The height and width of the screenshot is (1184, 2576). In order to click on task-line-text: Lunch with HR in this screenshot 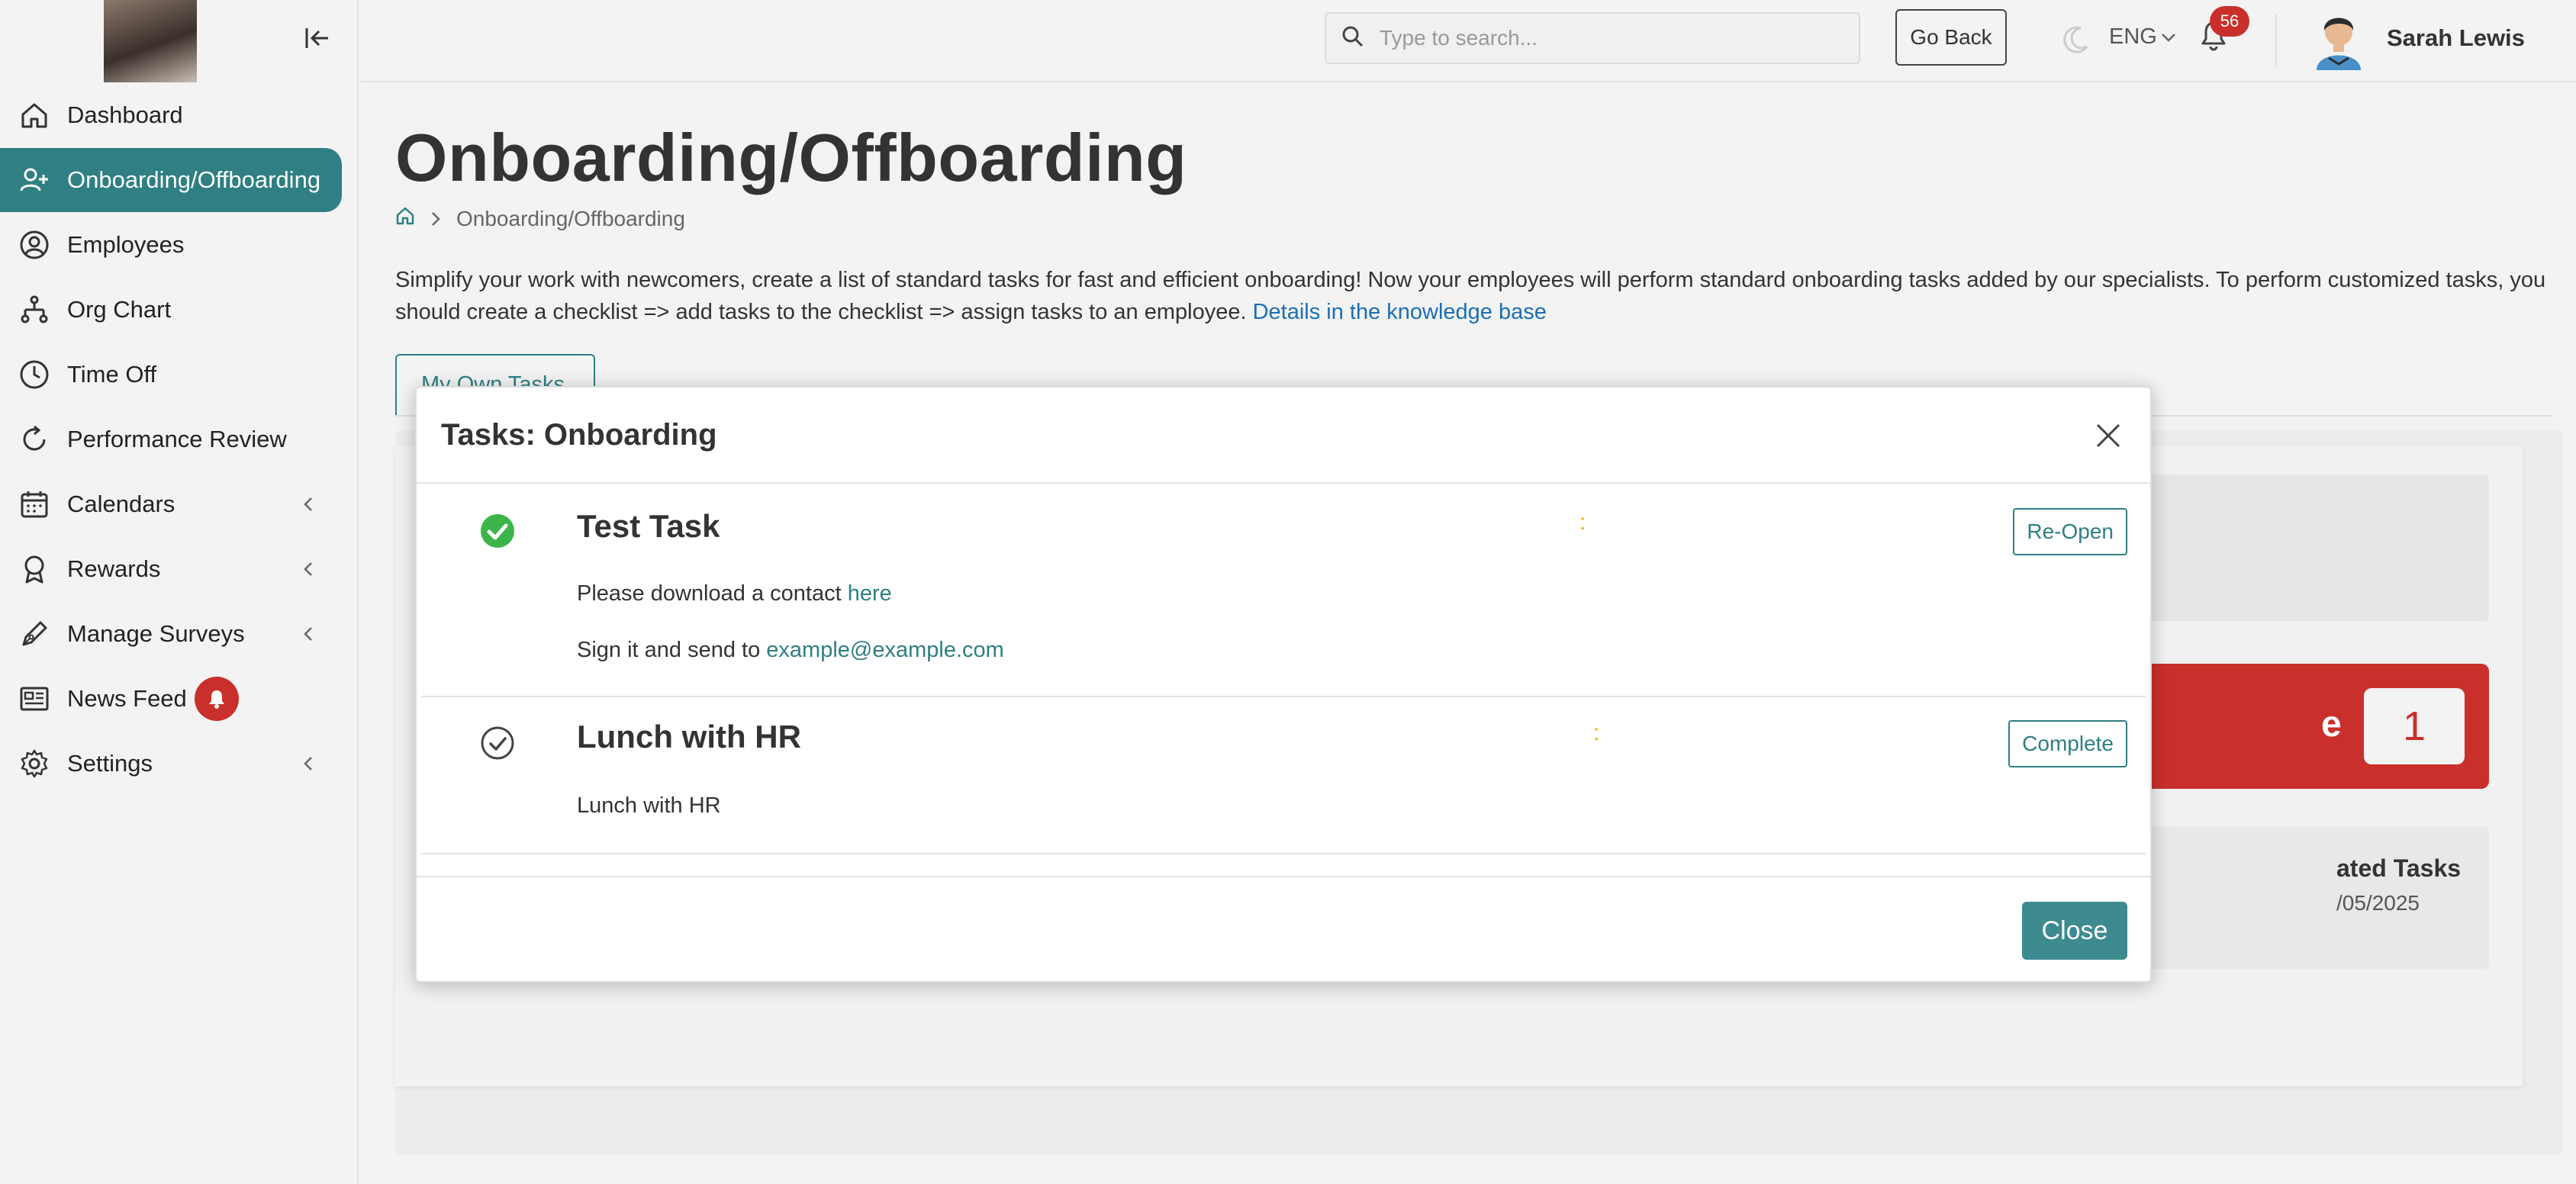, I will do `click(649, 805)`.